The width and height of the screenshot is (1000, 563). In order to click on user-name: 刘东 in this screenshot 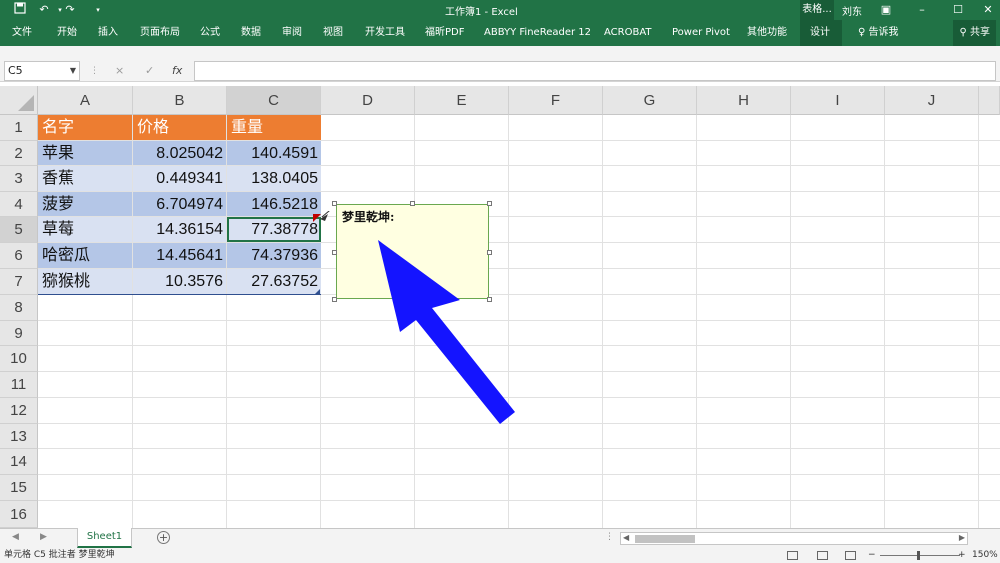, I will do `click(852, 10)`.